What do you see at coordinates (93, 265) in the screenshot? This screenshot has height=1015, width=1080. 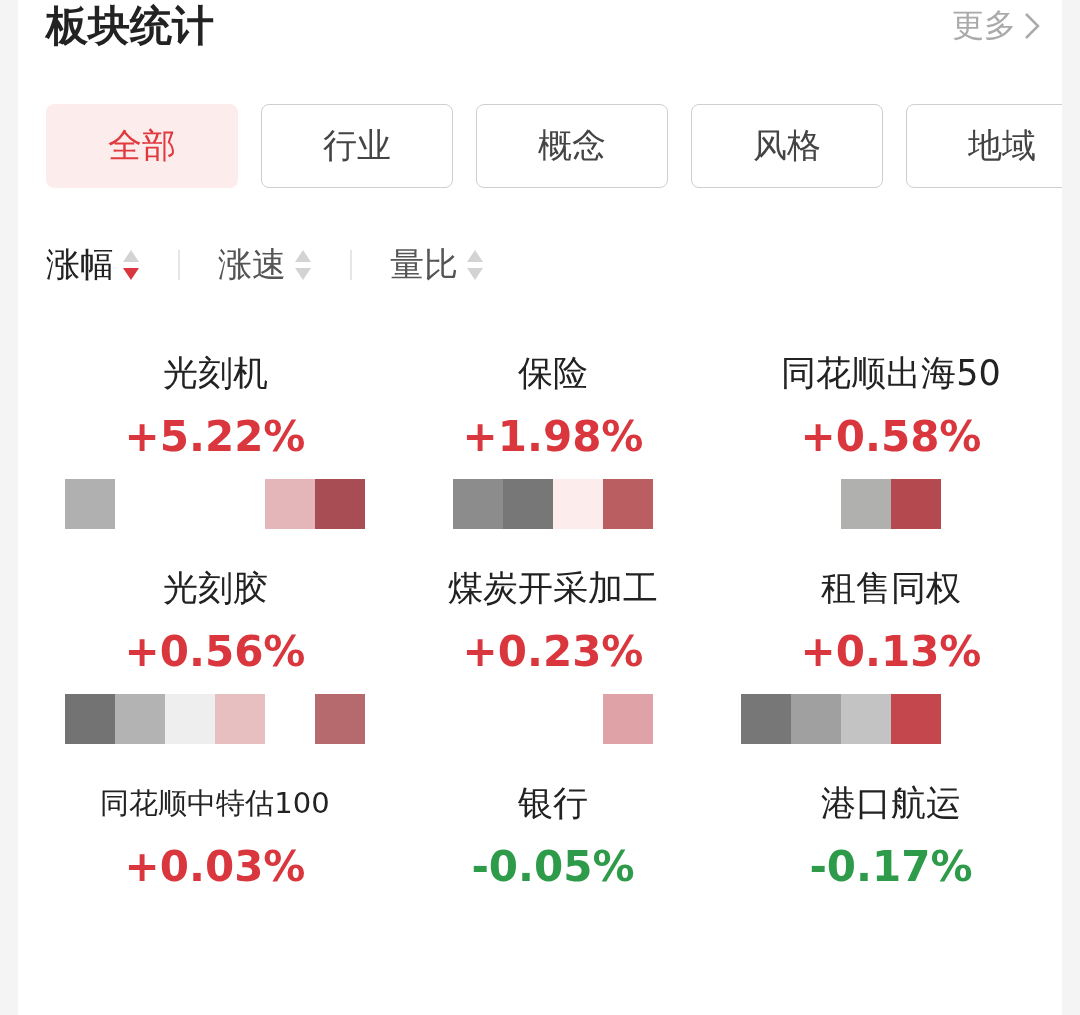 I see `sort-option: 涨幅` at bounding box center [93, 265].